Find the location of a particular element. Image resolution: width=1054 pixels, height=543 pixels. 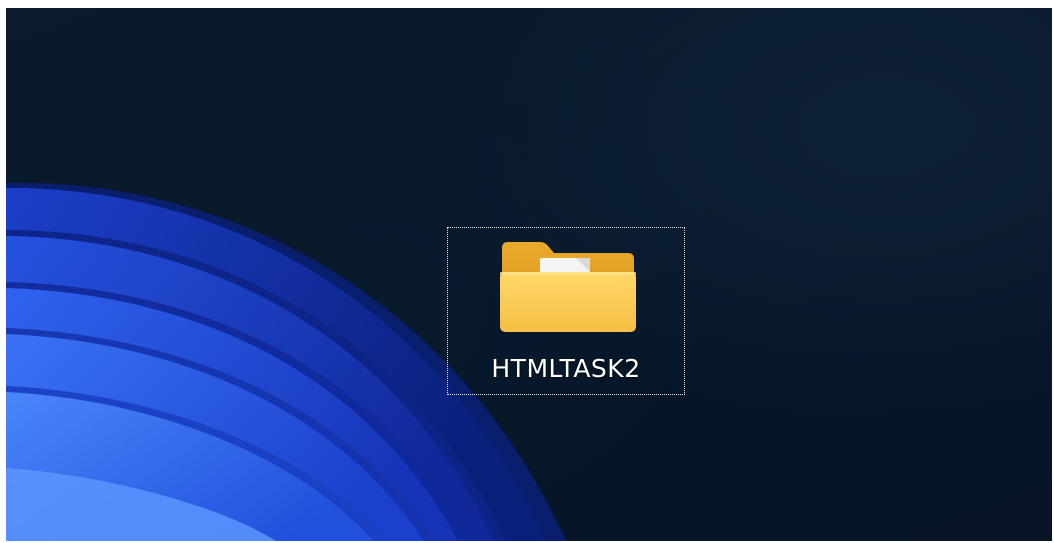

desktop-icon-htmltask2: HTMLTASK2 is located at coordinates (566, 311).